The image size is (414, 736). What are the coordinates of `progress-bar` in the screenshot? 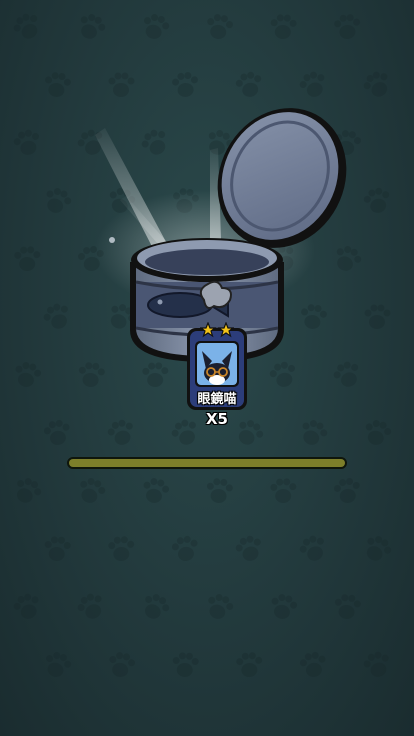 It's located at (207, 463).